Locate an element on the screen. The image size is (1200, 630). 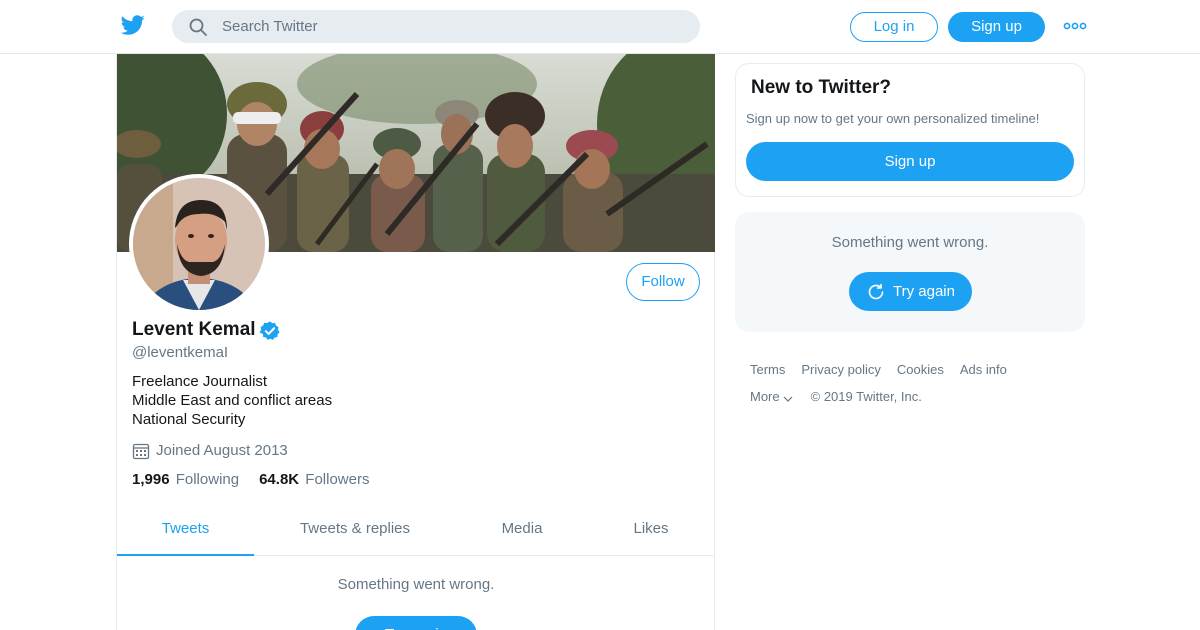
try-again-button: Try again is located at coordinates (910, 291).